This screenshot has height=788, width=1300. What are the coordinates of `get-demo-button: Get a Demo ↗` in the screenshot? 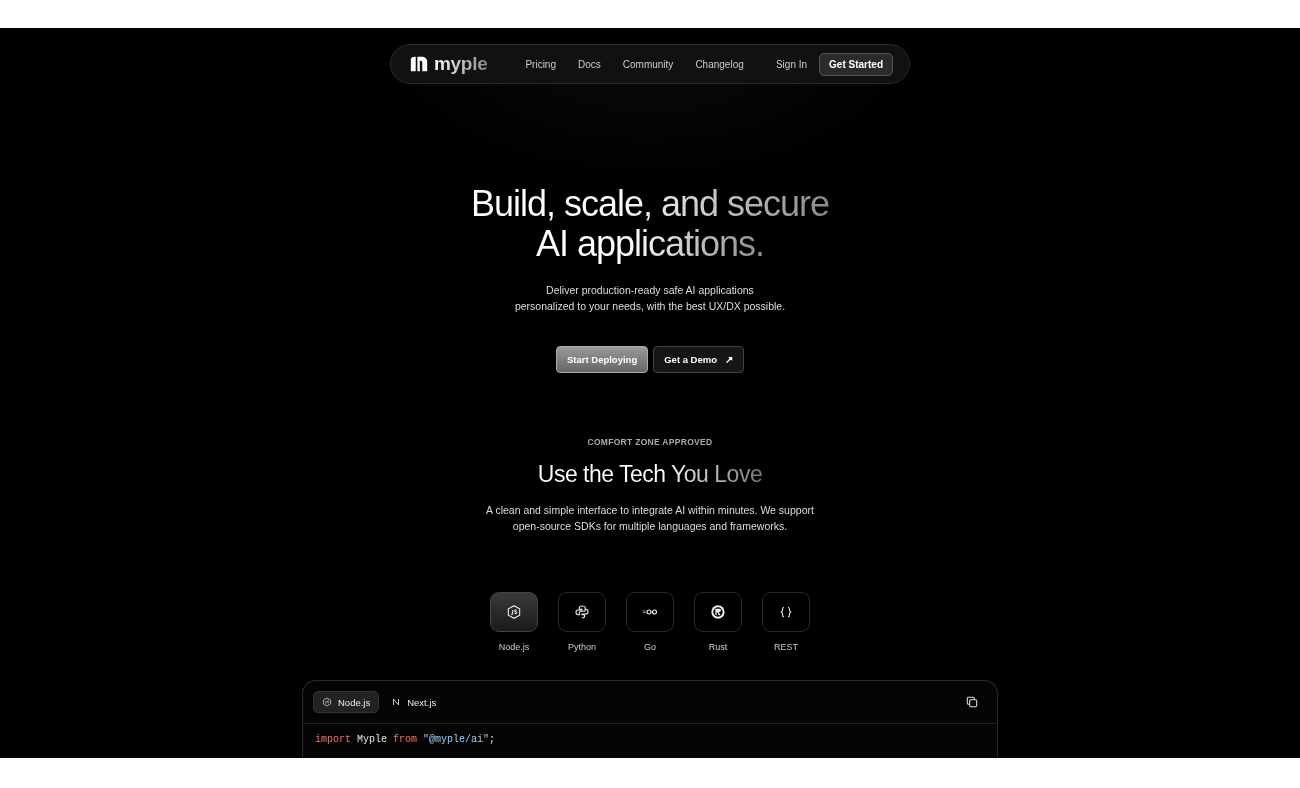 It's located at (698, 359).